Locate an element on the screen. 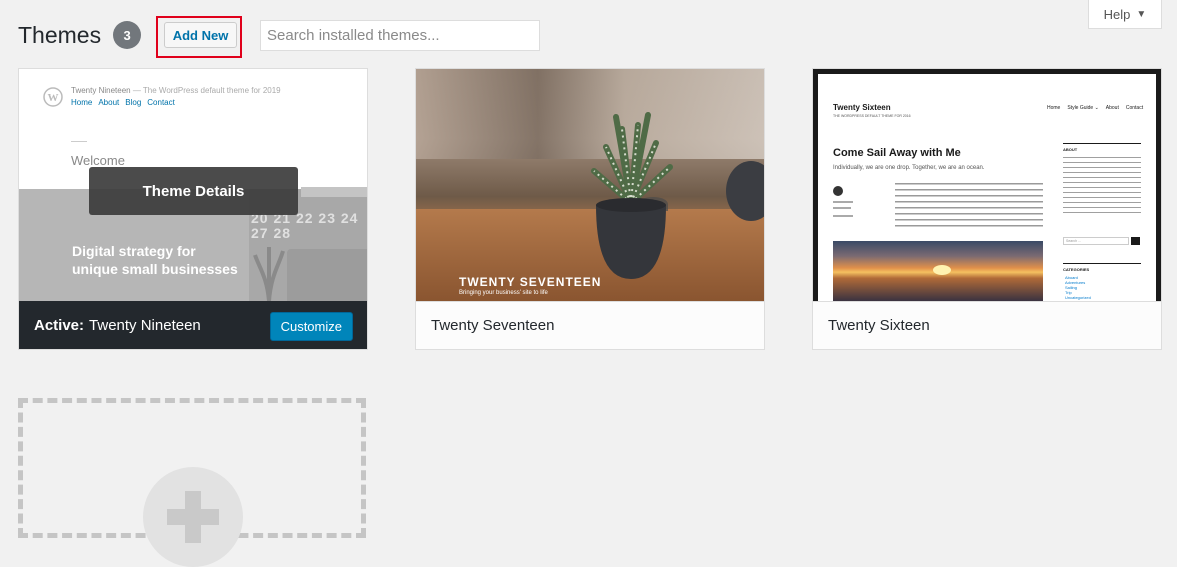  theme-count-badge: 3 is located at coordinates (127, 35).